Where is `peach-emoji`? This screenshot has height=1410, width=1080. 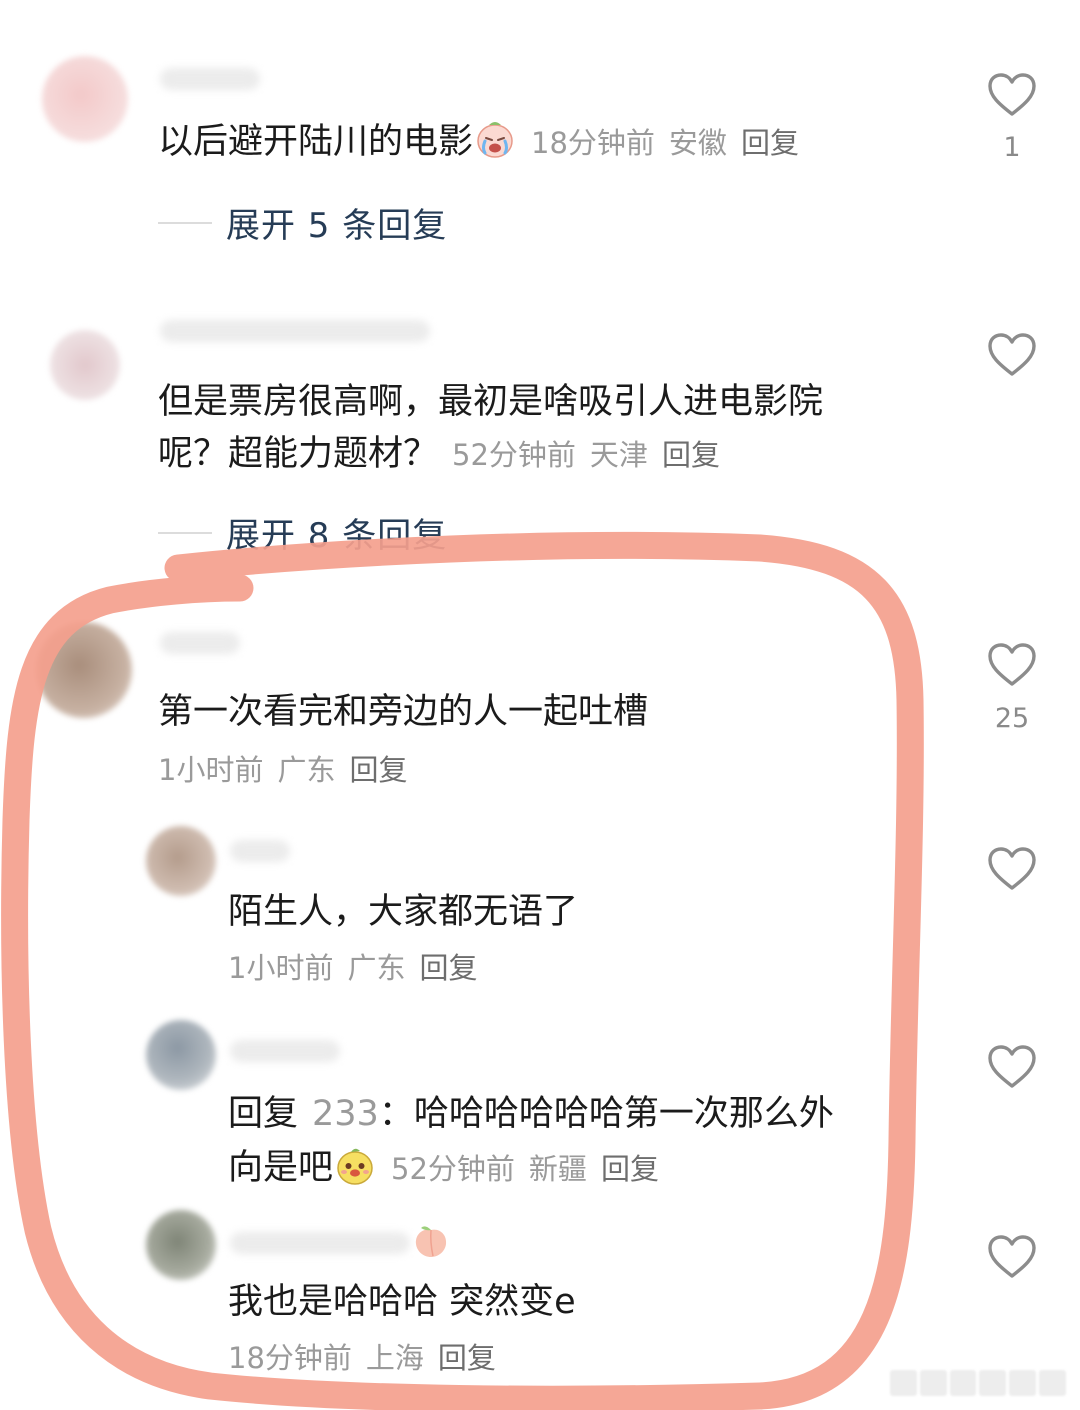 peach-emoji is located at coordinates (431, 1241).